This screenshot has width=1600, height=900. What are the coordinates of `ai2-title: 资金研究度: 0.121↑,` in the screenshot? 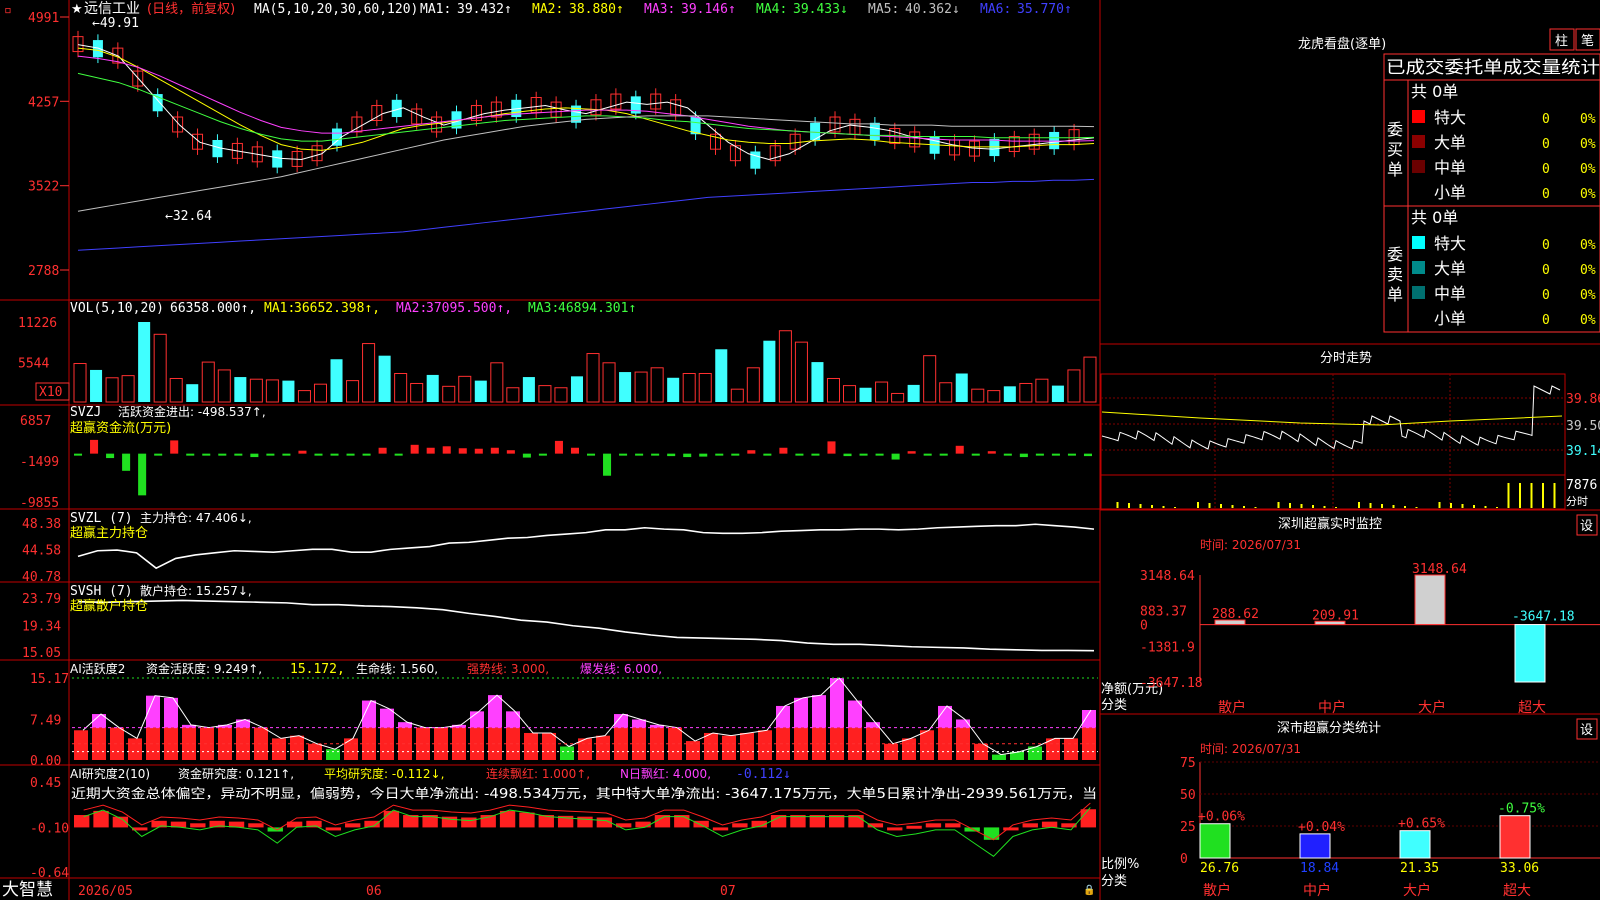 It's located at (236, 773).